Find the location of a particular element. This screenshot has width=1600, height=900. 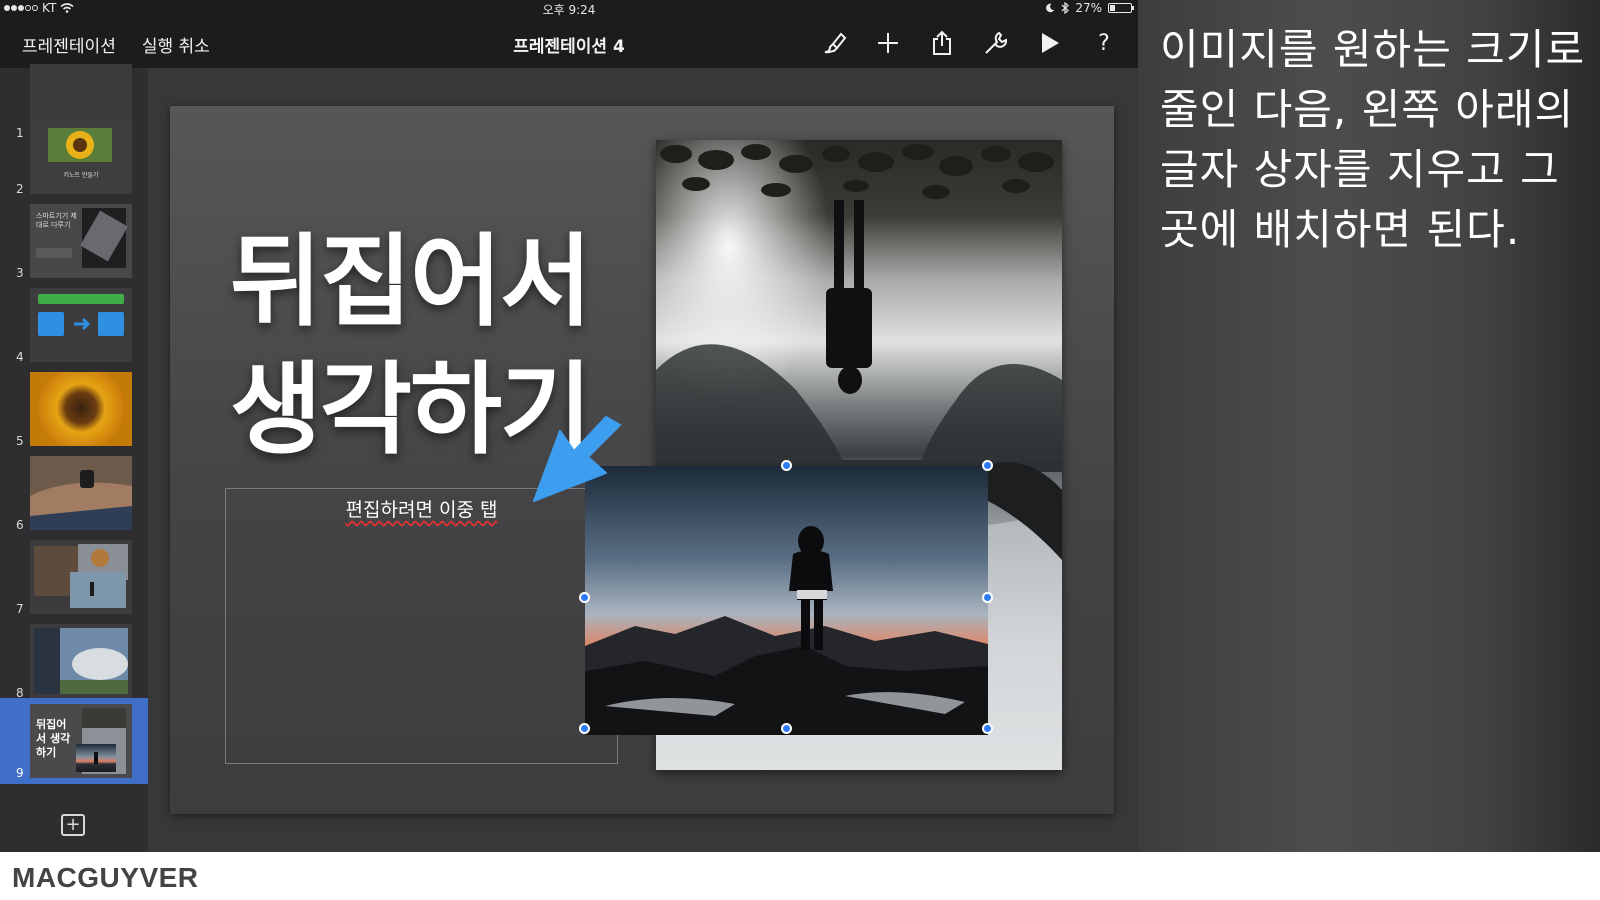

sunflower-closeup-image is located at coordinates (81, 409).